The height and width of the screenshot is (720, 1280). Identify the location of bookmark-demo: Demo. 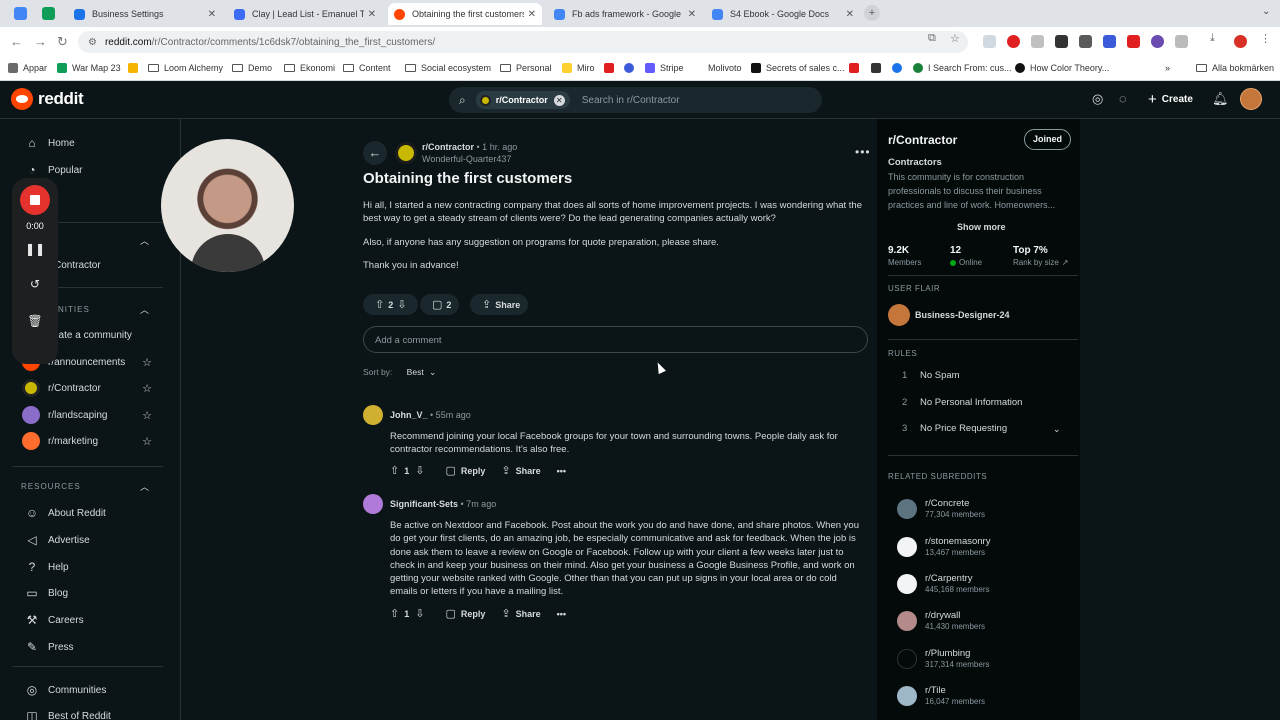
(252, 68).